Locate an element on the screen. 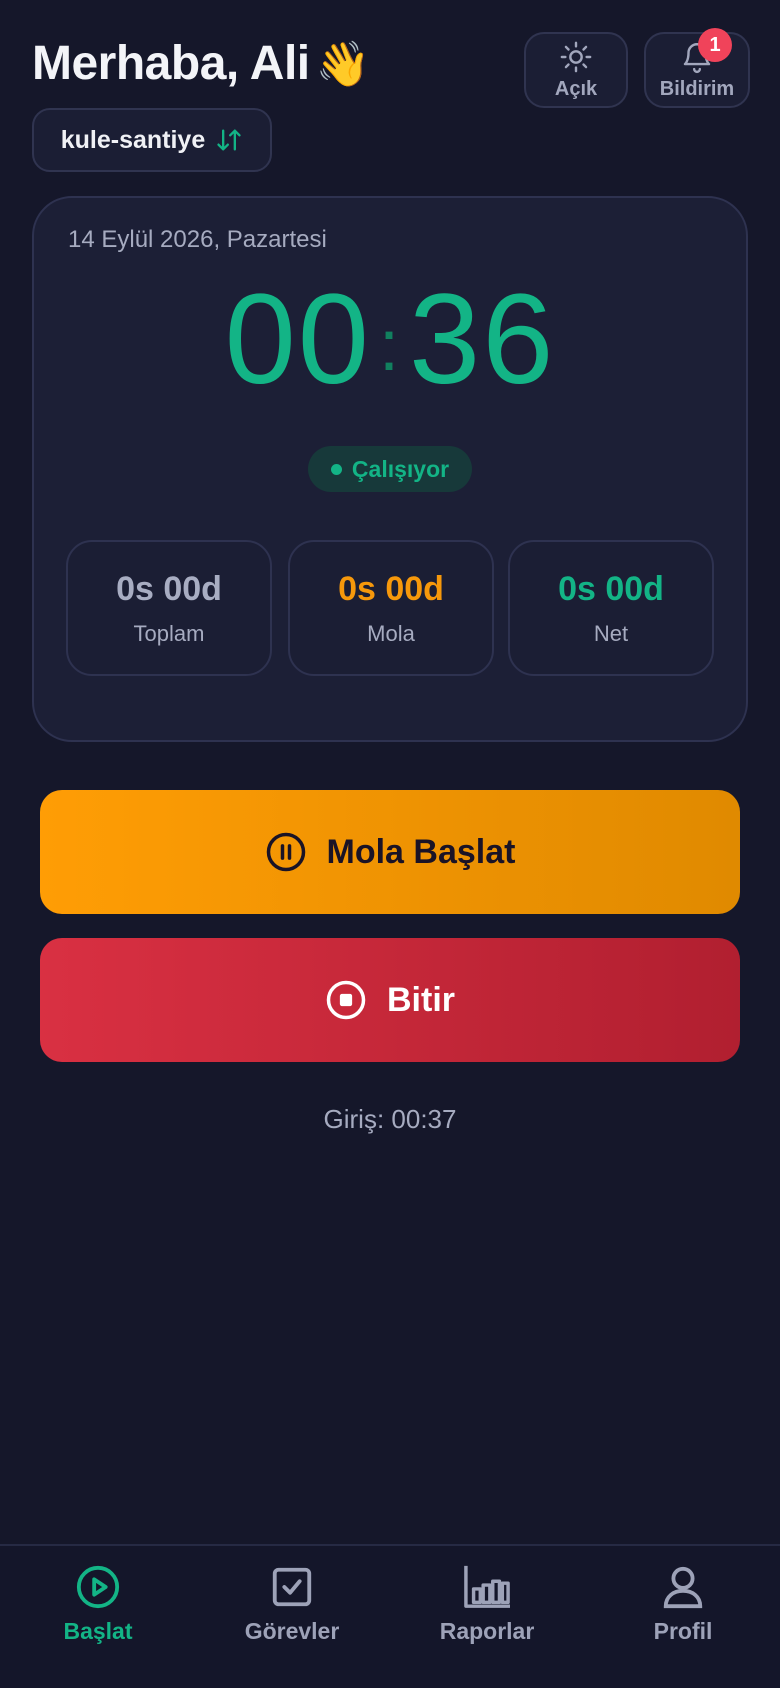 Image resolution: width=780 pixels, height=1688 pixels. greeting: Merhaba, Ali 👋 is located at coordinates (201, 63).